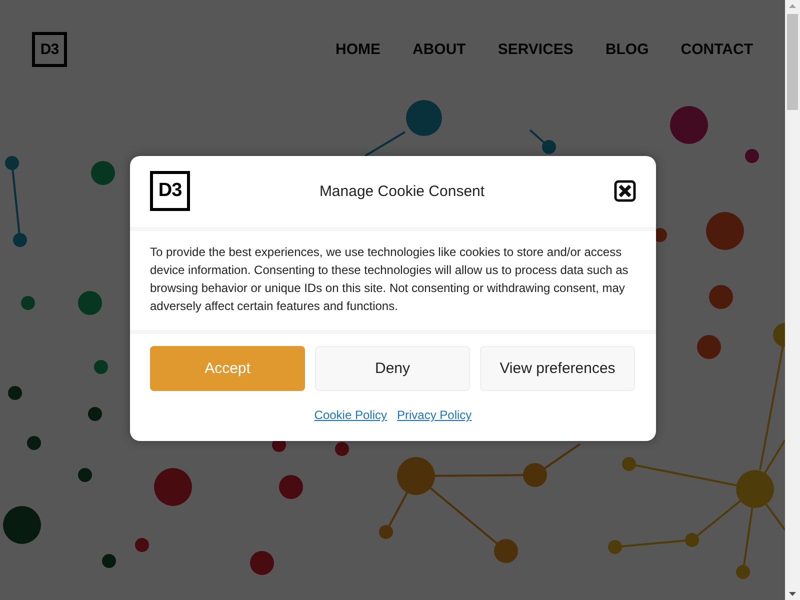 The image size is (800, 600). What do you see at coordinates (227, 368) in the screenshot?
I see `accept-button: Accept` at bounding box center [227, 368].